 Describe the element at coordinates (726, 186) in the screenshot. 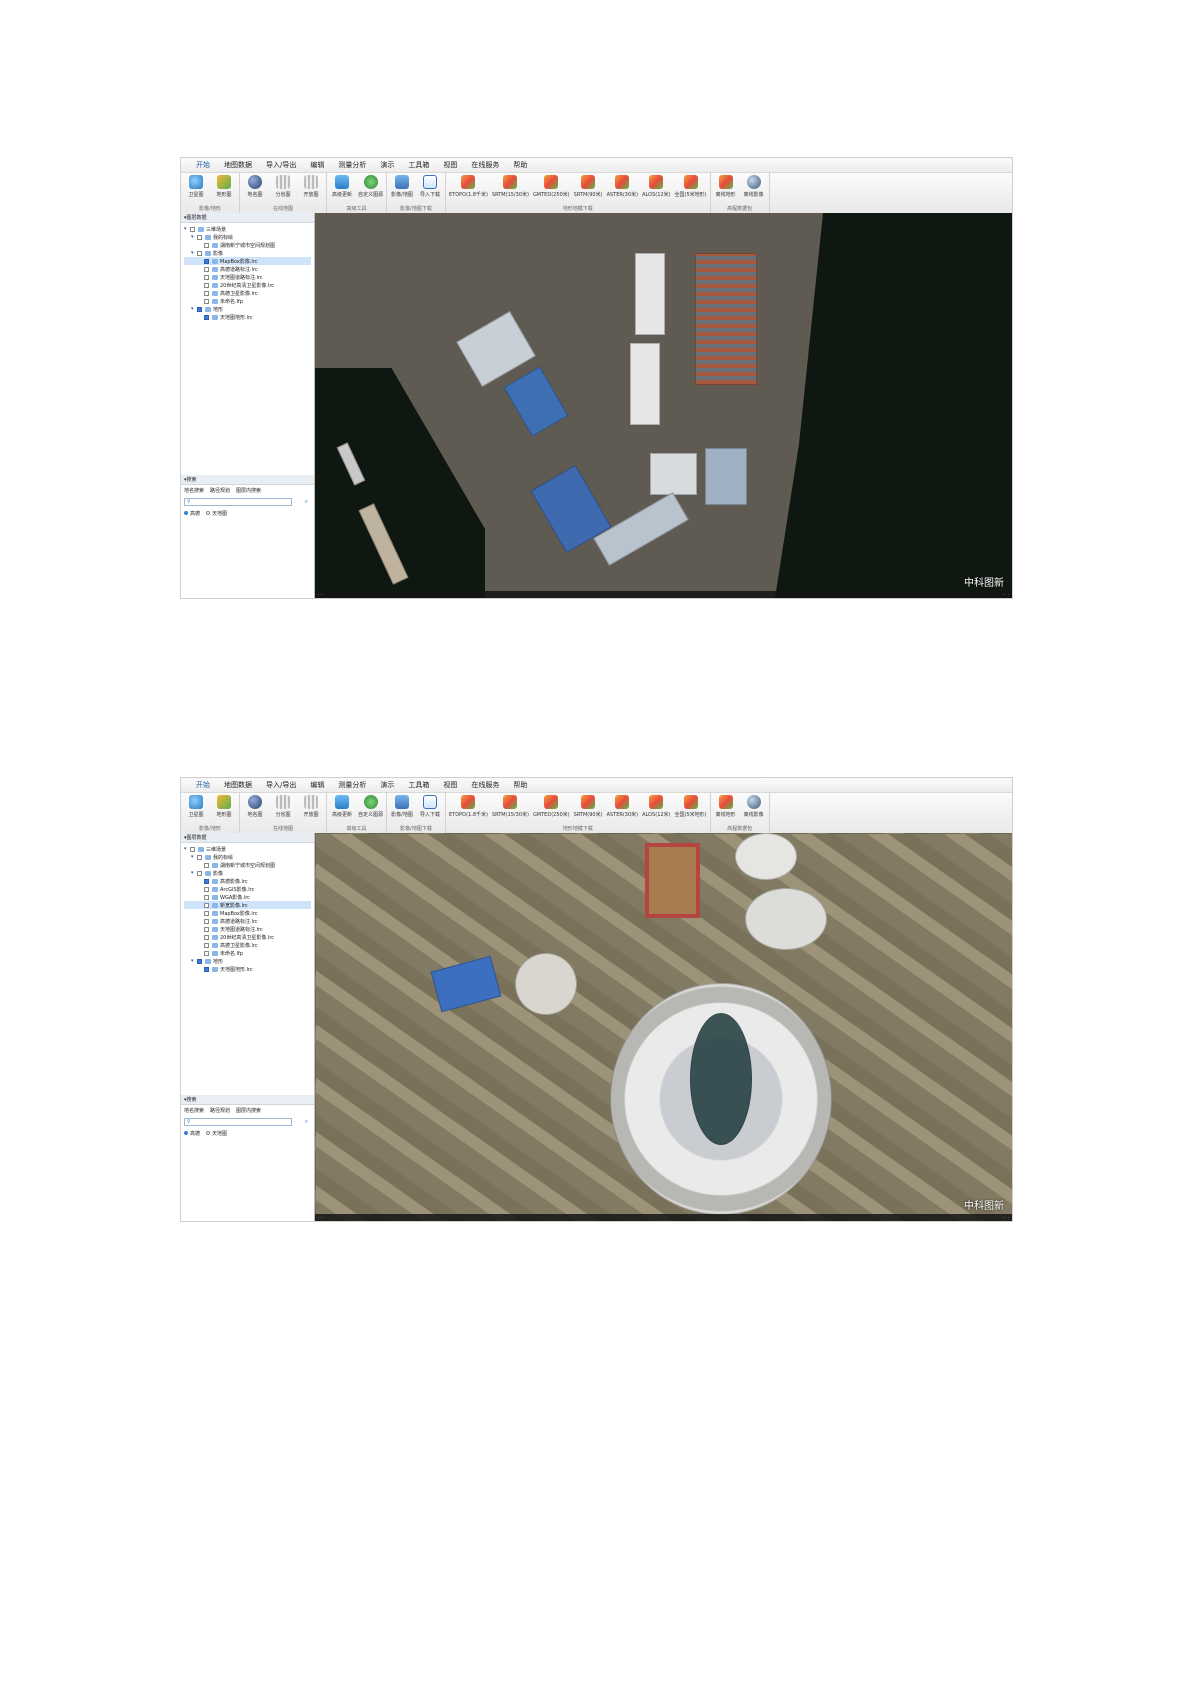

I see `offline-terrain-button: 离线地形` at that location.